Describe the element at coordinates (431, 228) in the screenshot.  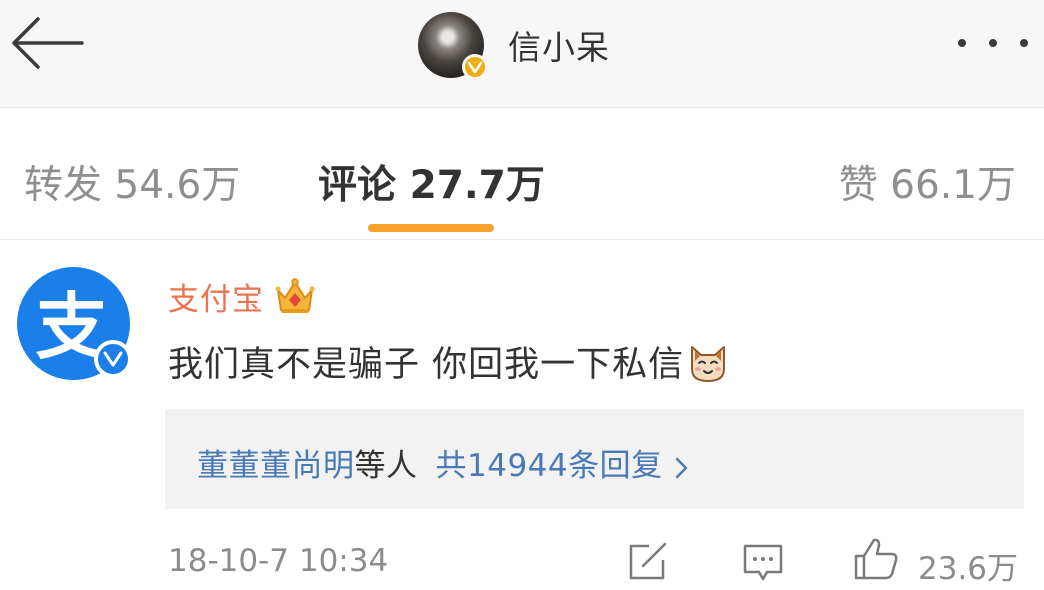
I see `active-tab-indicator` at that location.